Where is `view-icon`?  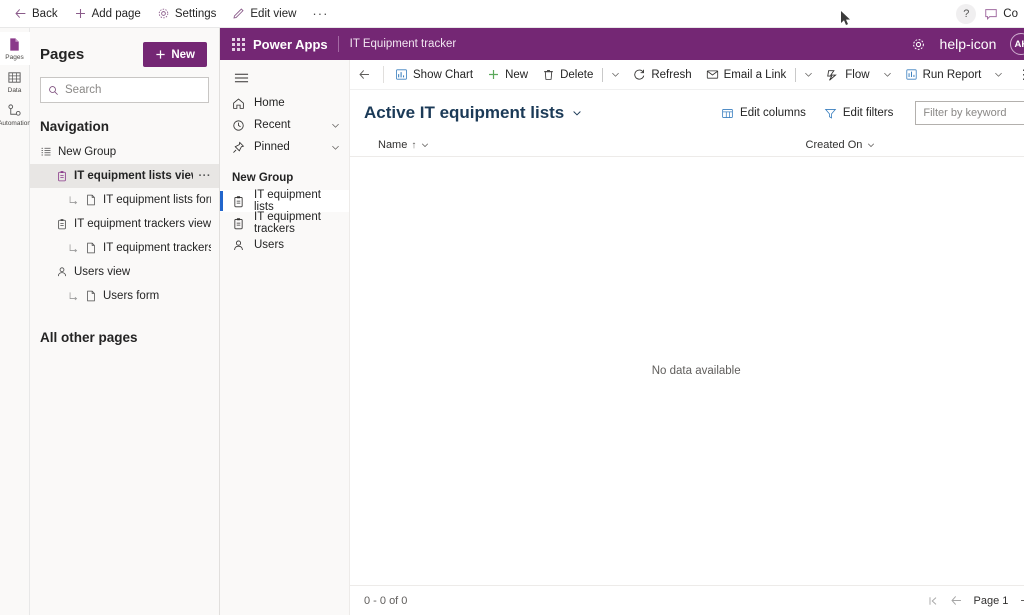 view-icon is located at coordinates (62, 224).